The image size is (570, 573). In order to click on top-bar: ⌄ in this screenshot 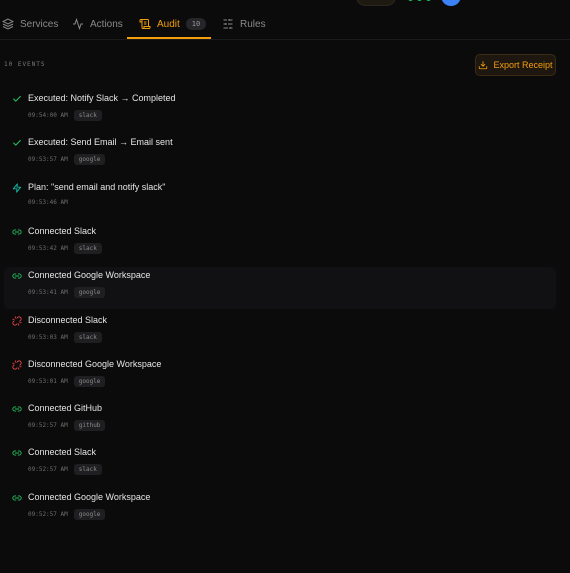, I will do `click(285, 4)`.